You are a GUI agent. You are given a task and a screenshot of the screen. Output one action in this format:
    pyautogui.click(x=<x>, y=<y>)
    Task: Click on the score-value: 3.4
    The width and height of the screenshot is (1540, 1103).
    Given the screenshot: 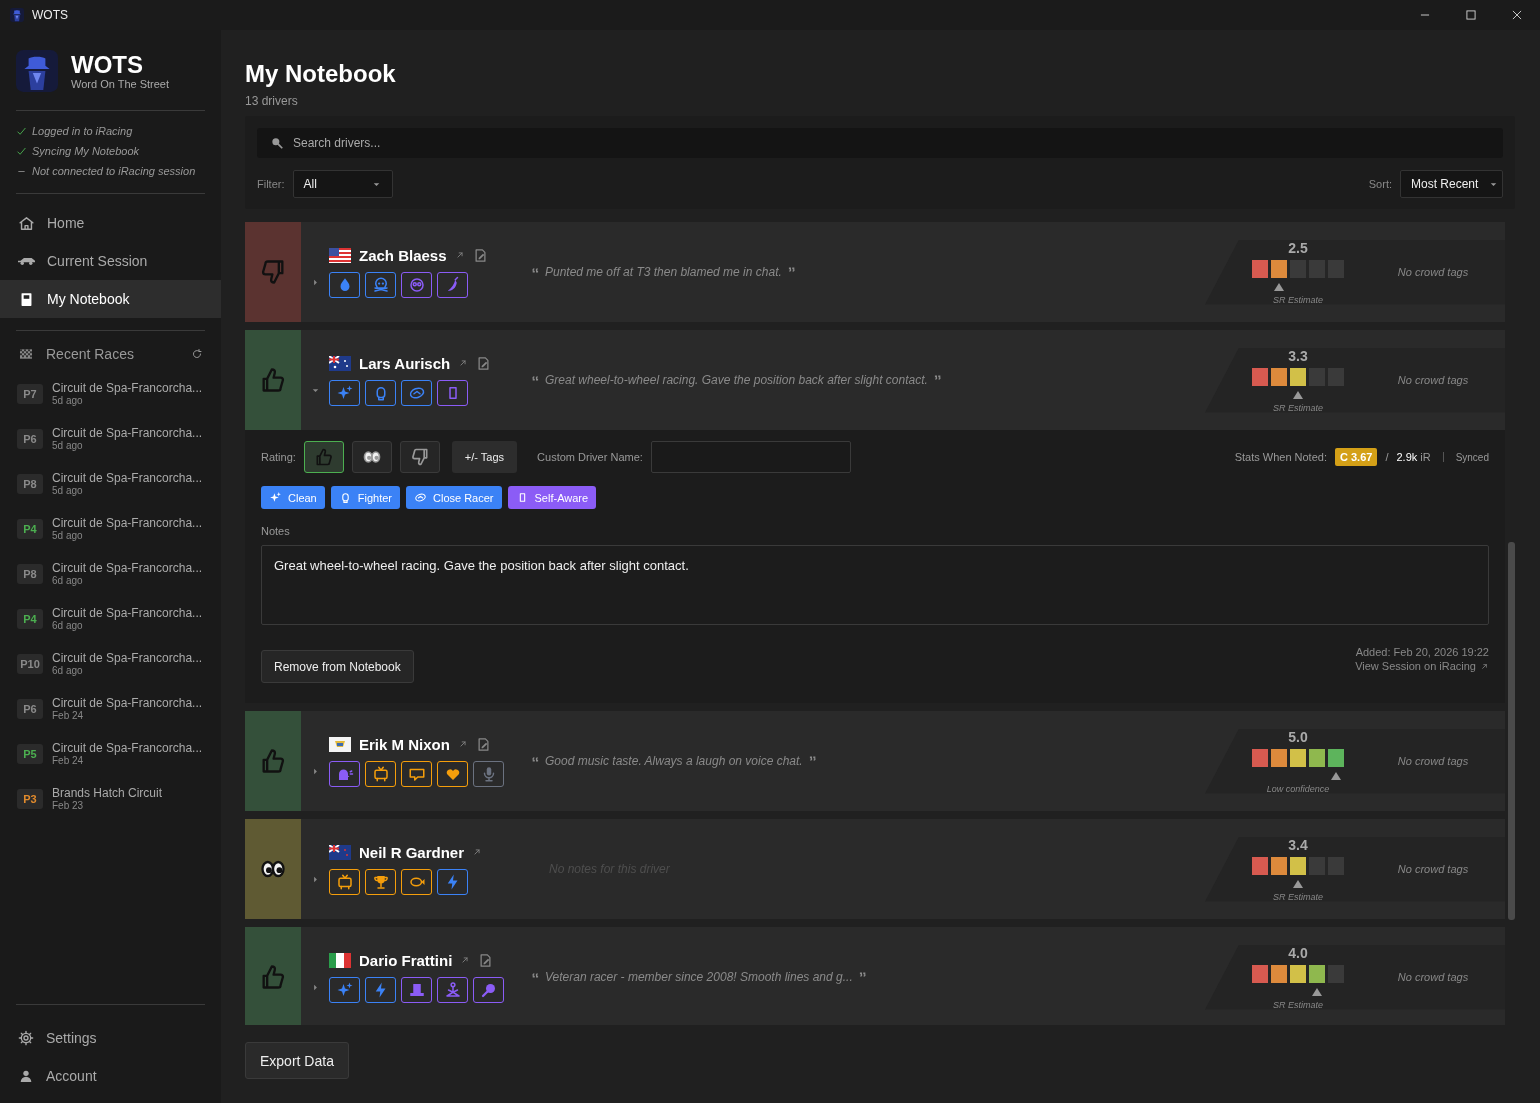 What is the action you would take?
    pyautogui.click(x=1298, y=844)
    